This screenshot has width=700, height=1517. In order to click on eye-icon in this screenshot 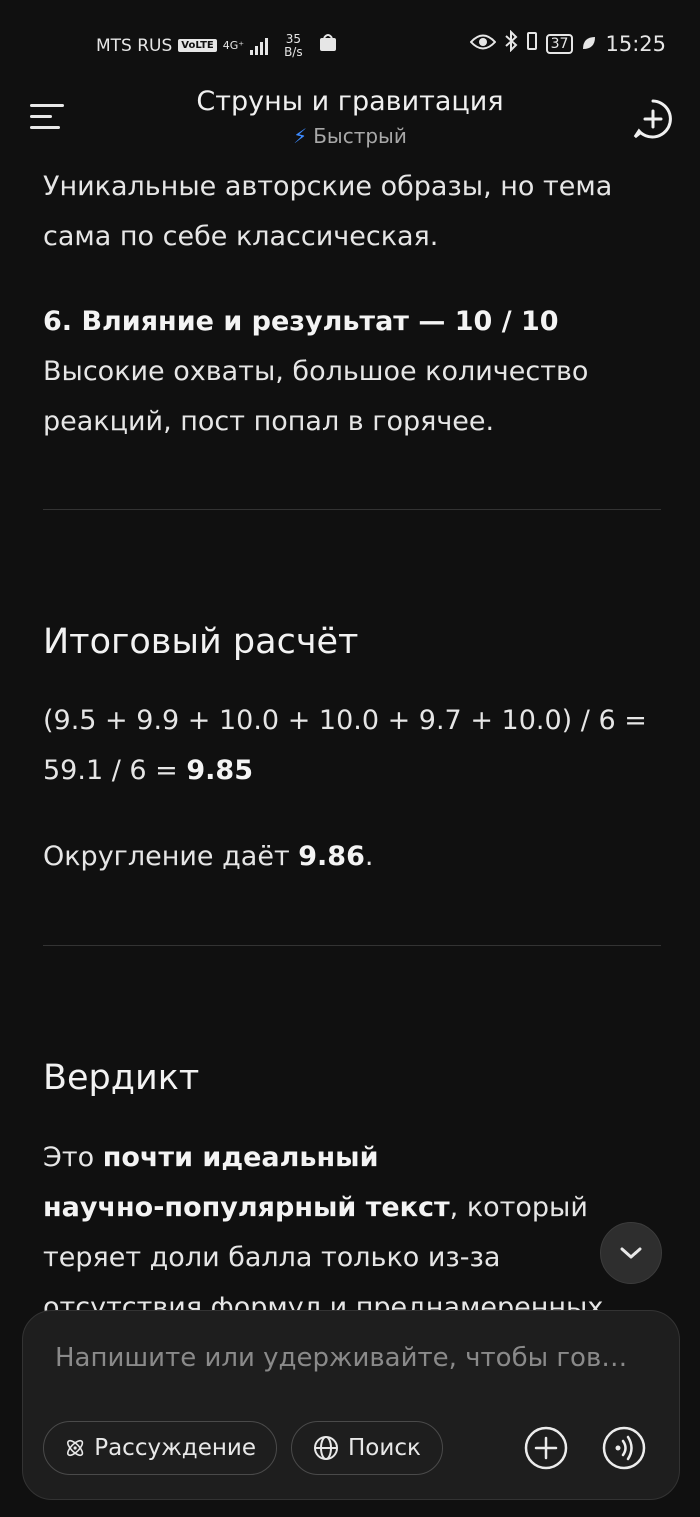, I will do `click(483, 44)`.